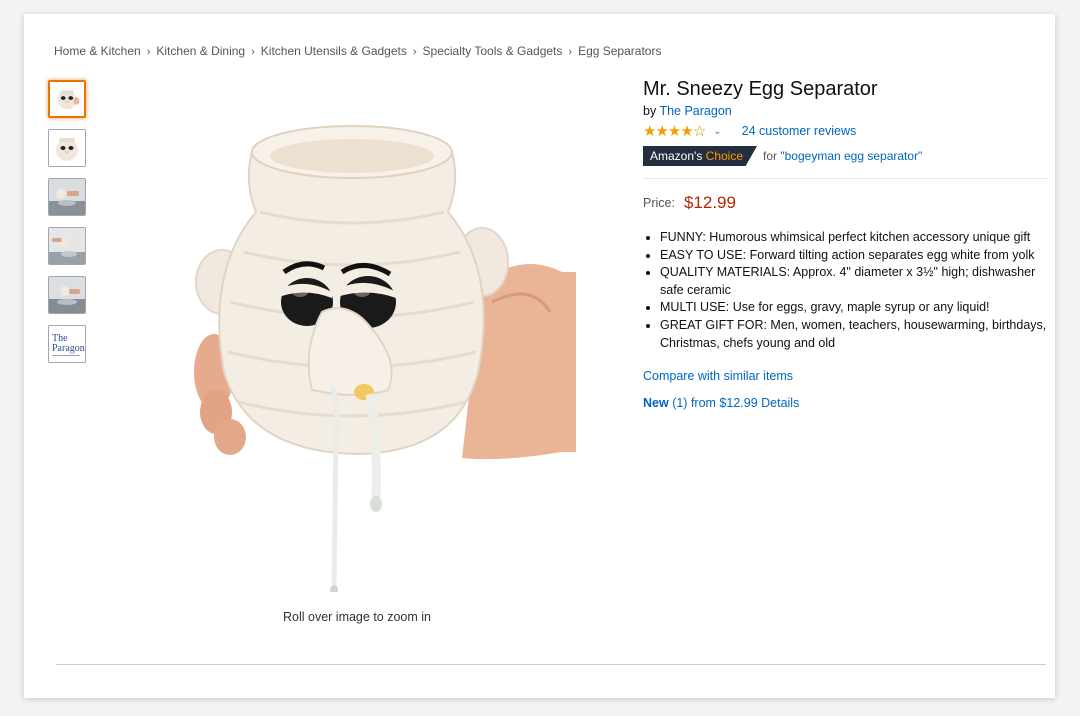 Image resolution: width=1080 pixels, height=716 pixels. What do you see at coordinates (200, 51) in the screenshot?
I see `breadcrumb-kitchen-dining: Kitchen & Dining` at bounding box center [200, 51].